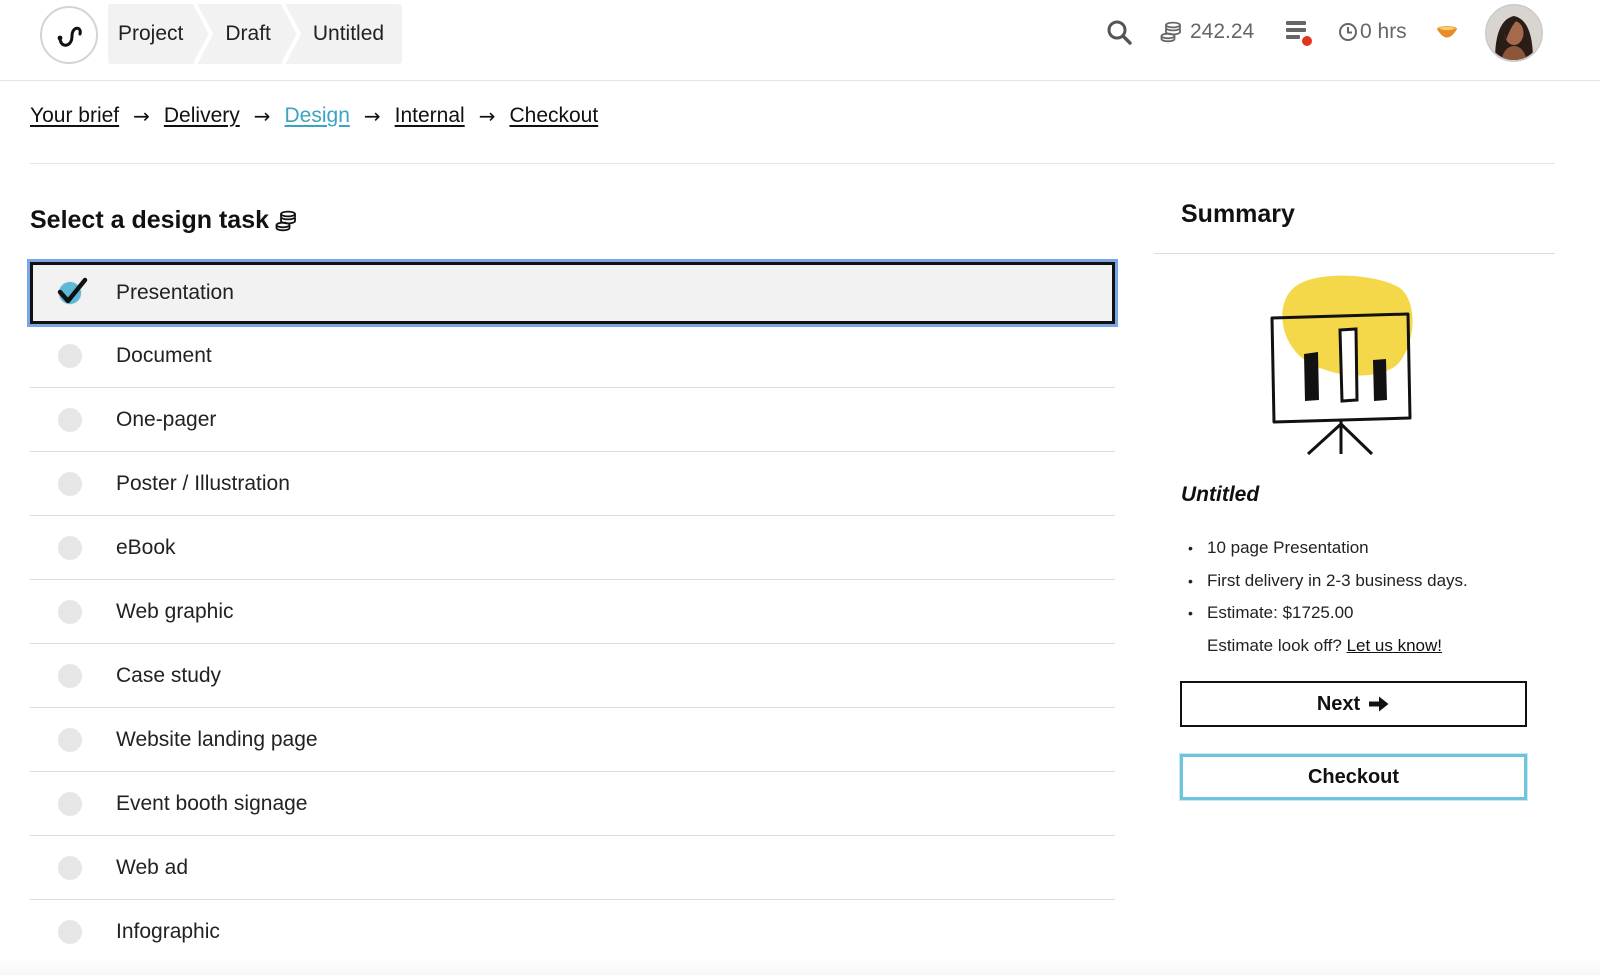 The width and height of the screenshot is (1600, 975). I want to click on estimate-note-text: Estimate look off?, so click(1274, 645).